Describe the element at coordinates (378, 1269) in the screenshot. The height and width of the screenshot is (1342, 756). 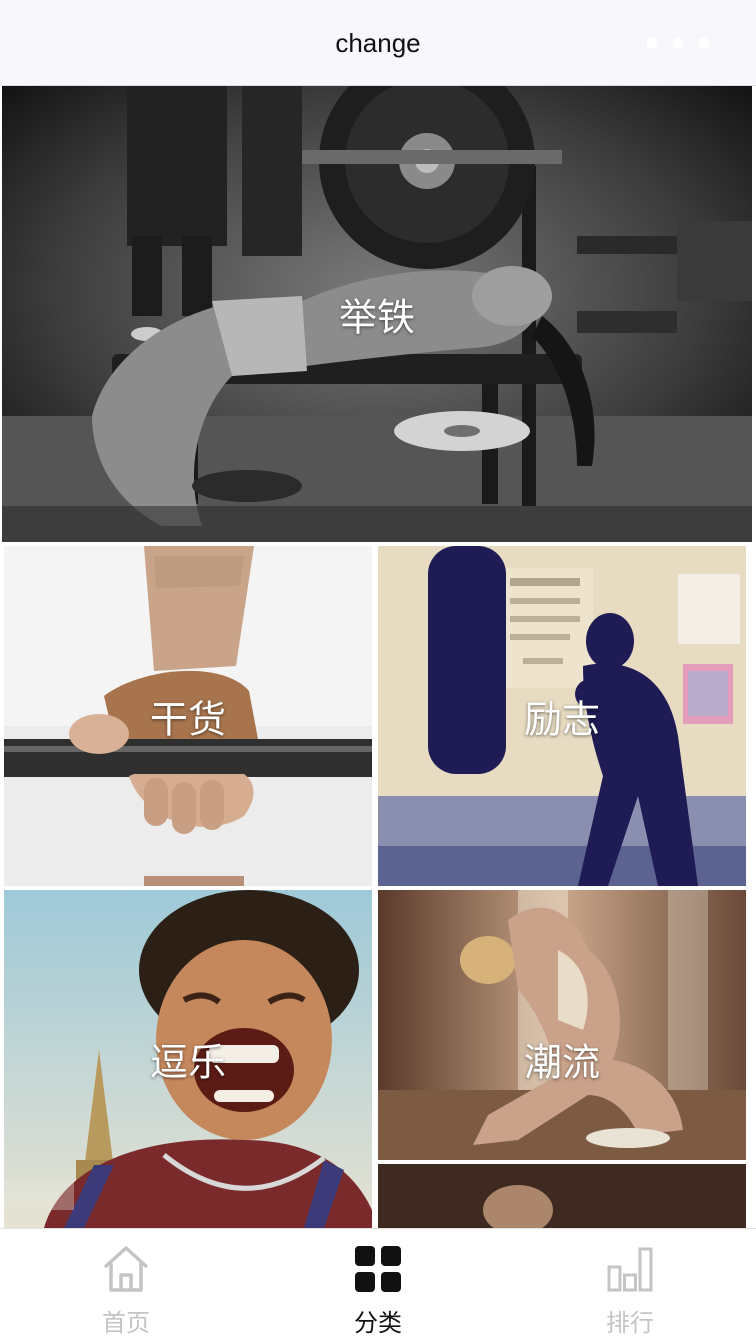
I see `category-grid-icon` at that location.